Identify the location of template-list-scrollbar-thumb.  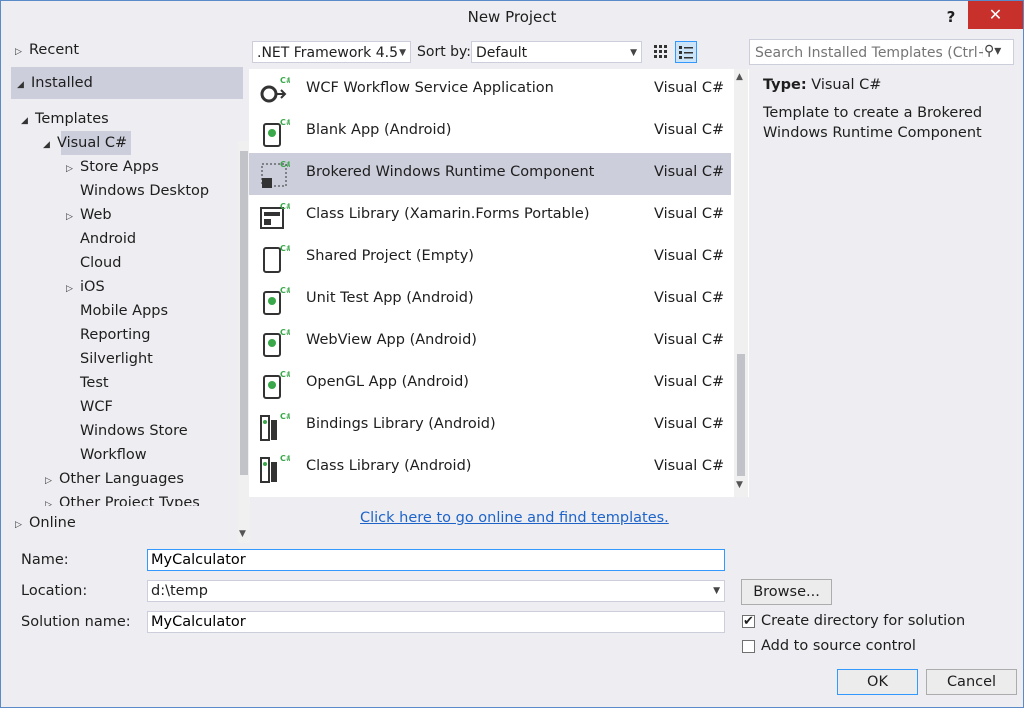
(741, 415).